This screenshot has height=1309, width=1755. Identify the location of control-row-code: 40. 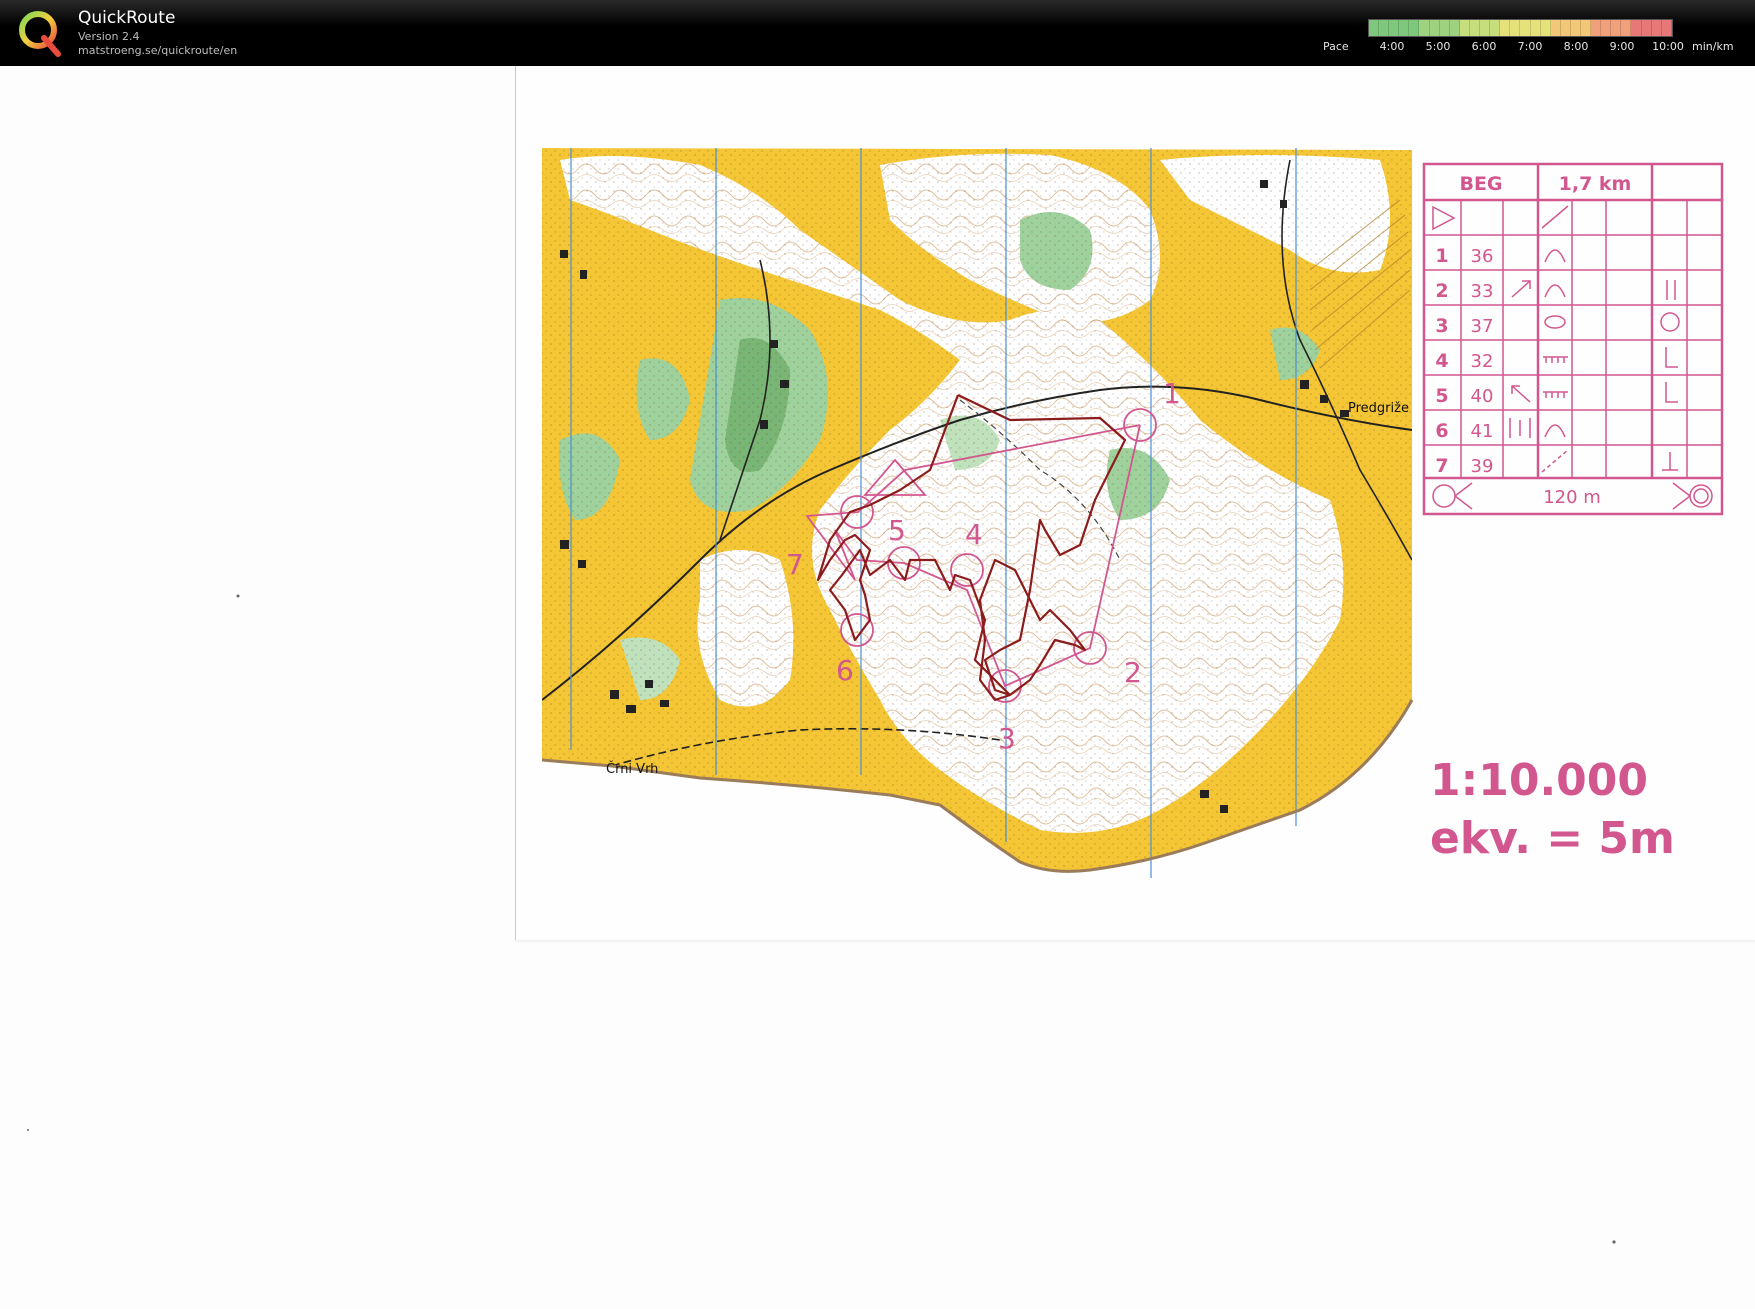
(1482, 396).